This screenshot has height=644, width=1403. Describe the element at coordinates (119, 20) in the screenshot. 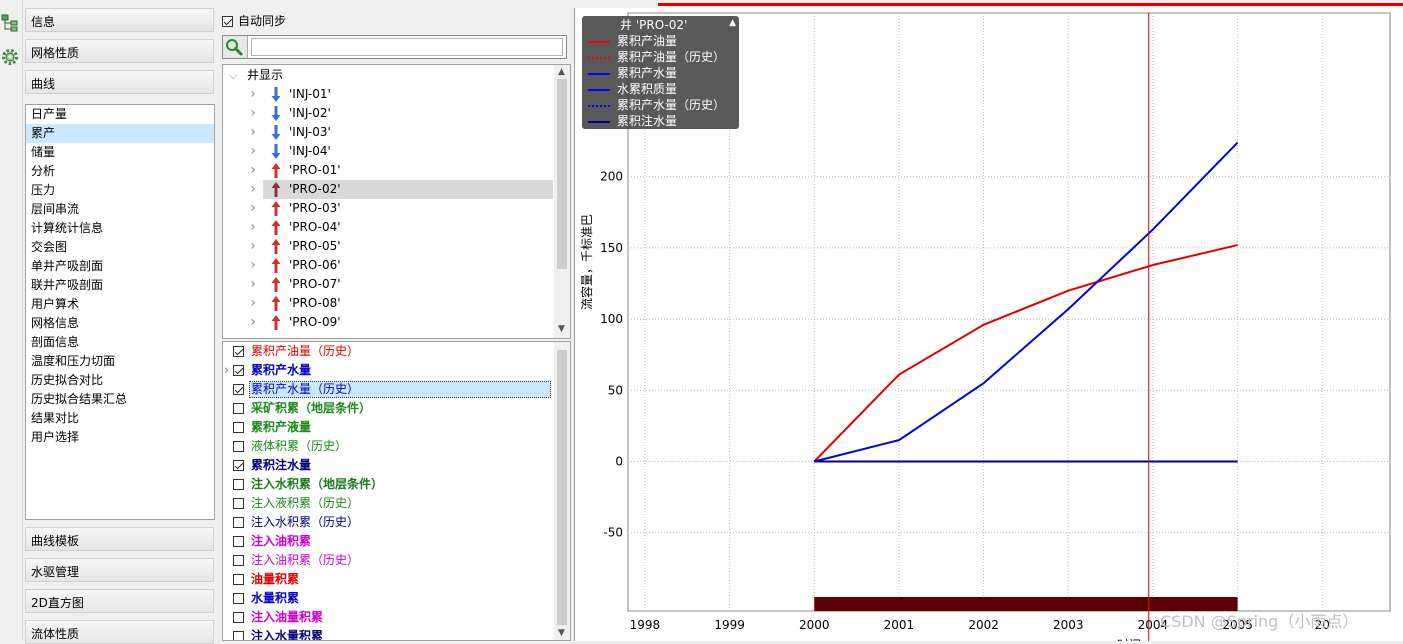

I see `section-header: 信息` at that location.